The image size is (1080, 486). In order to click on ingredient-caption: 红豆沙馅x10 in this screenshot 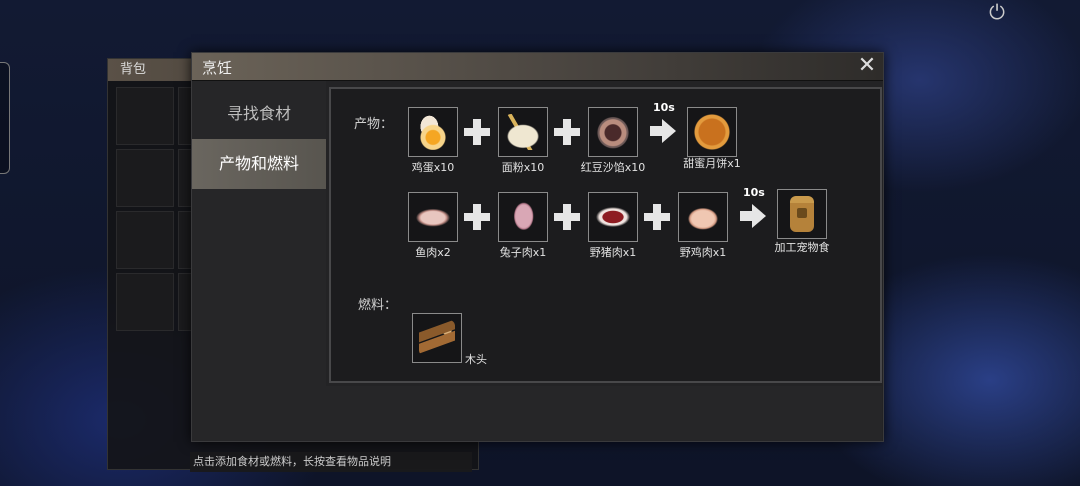, I will do `click(613, 167)`.